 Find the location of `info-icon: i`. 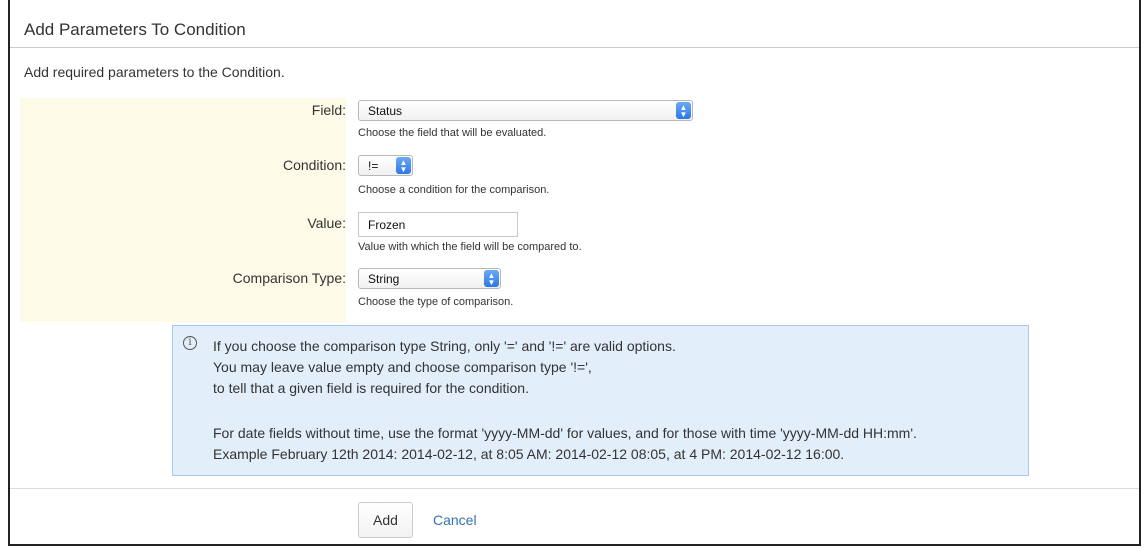

info-icon: i is located at coordinates (190, 343).